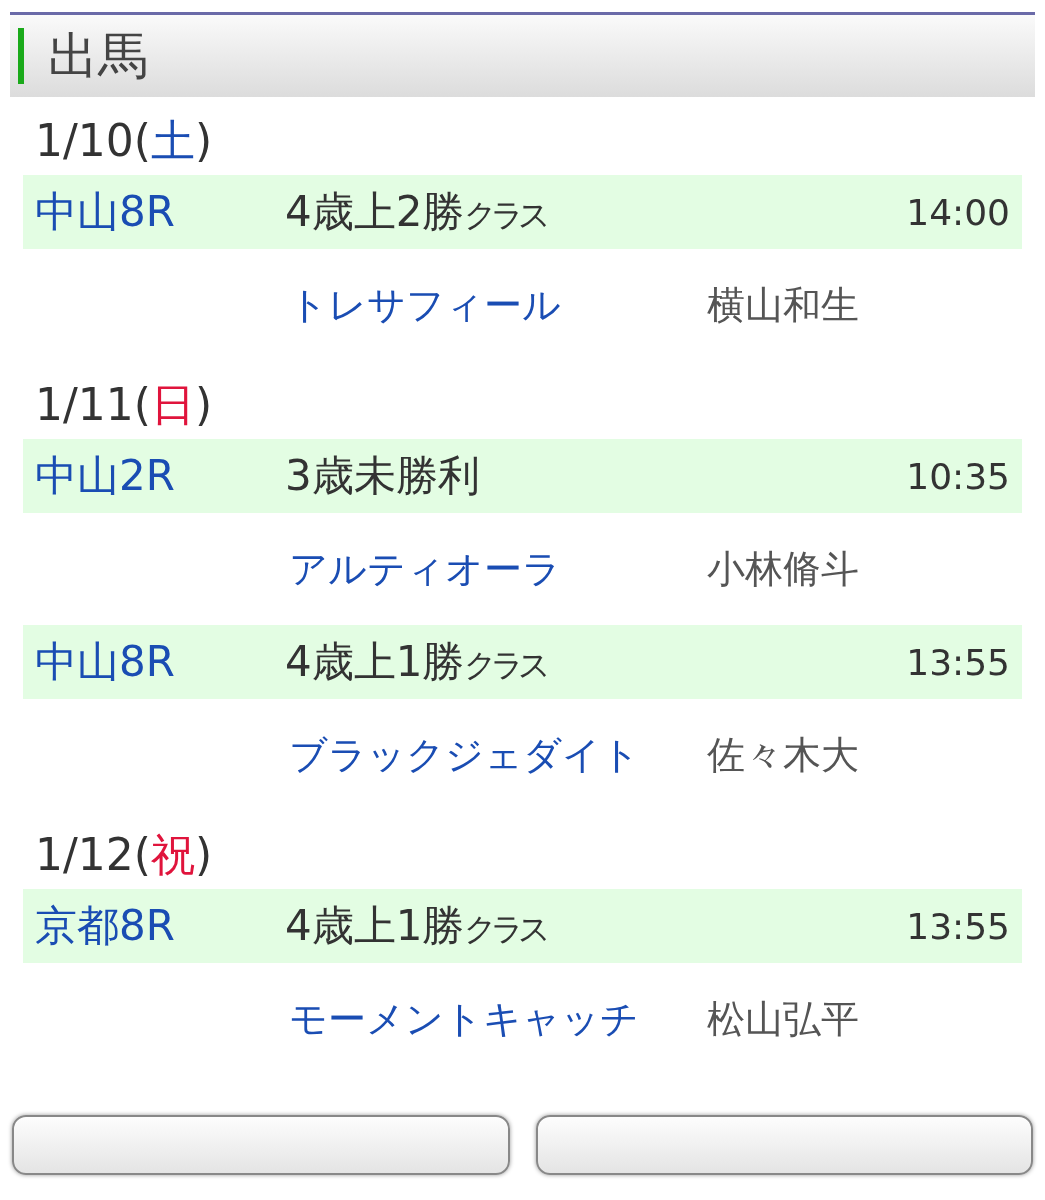 This screenshot has height=1200, width=1045. What do you see at coordinates (783, 305) in the screenshot?
I see `jockey-name: 横山和生` at bounding box center [783, 305].